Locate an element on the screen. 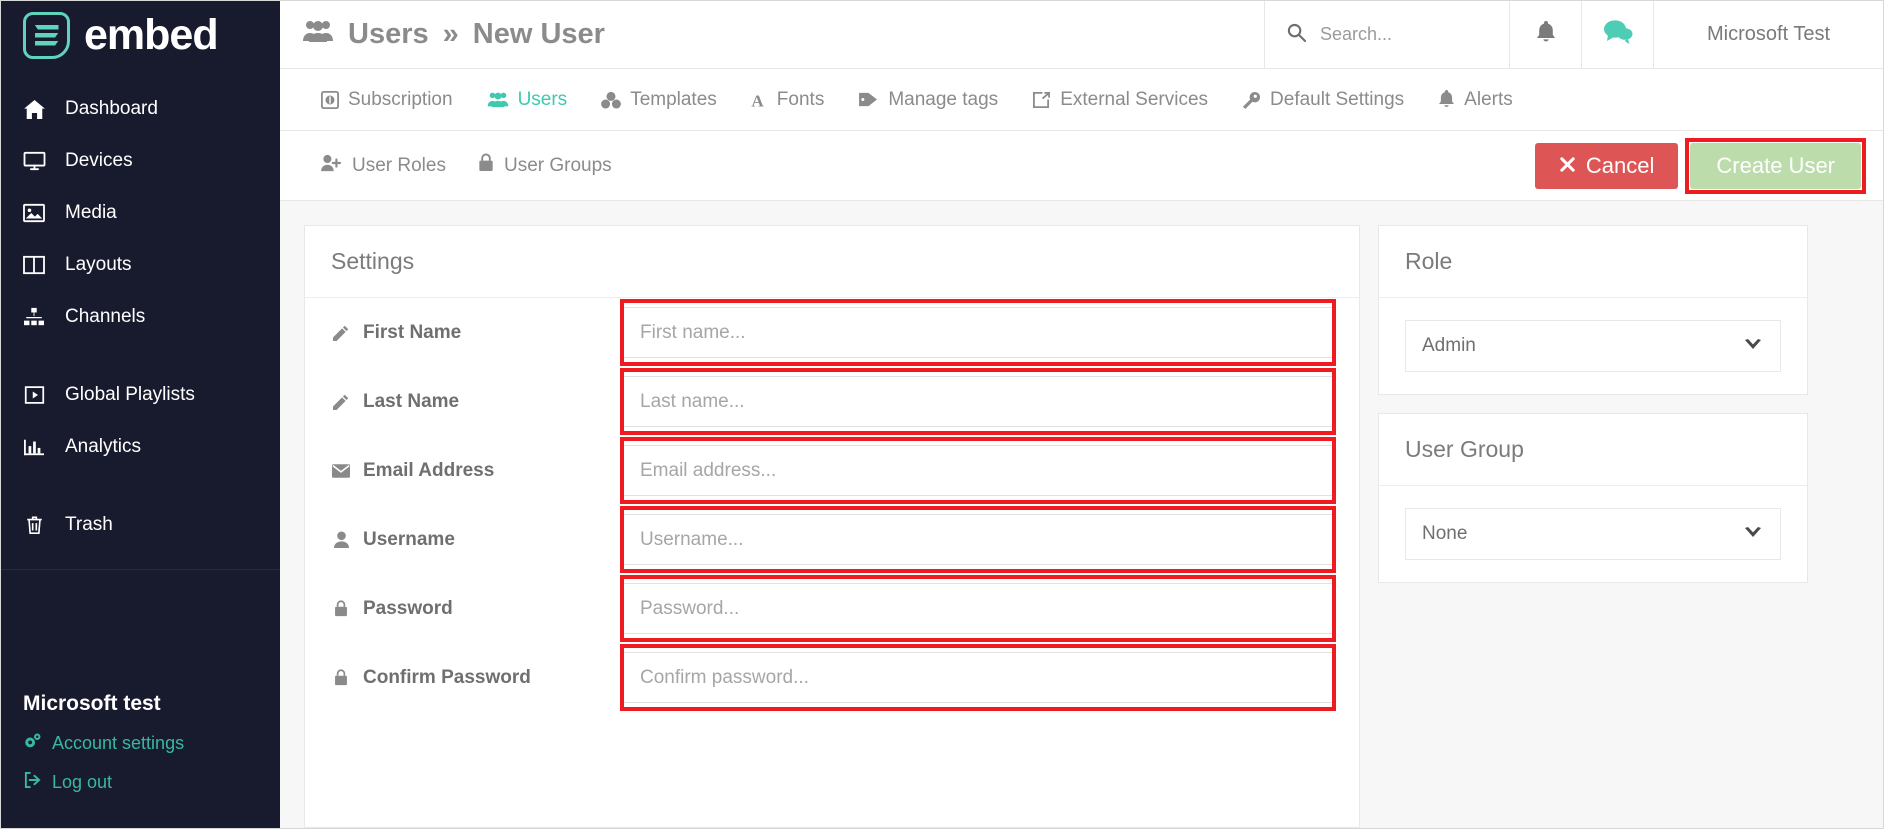  role-panel: Role Admin is located at coordinates (1593, 310).